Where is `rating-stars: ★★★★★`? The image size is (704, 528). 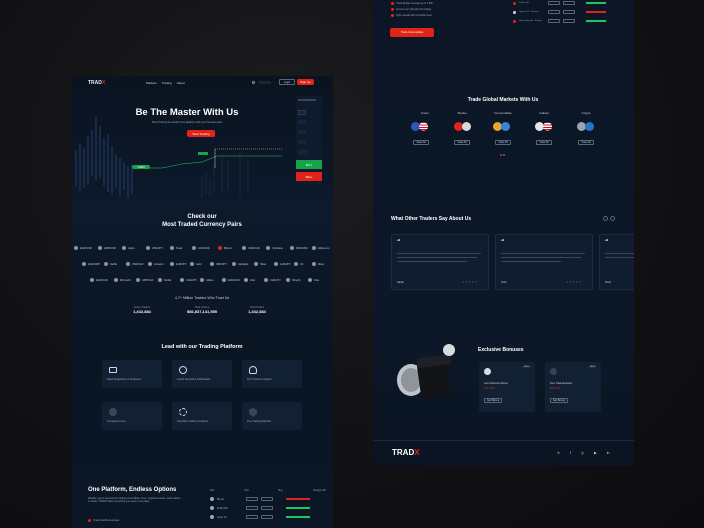
rating-stars: ★★★★★ is located at coordinates (470, 282).